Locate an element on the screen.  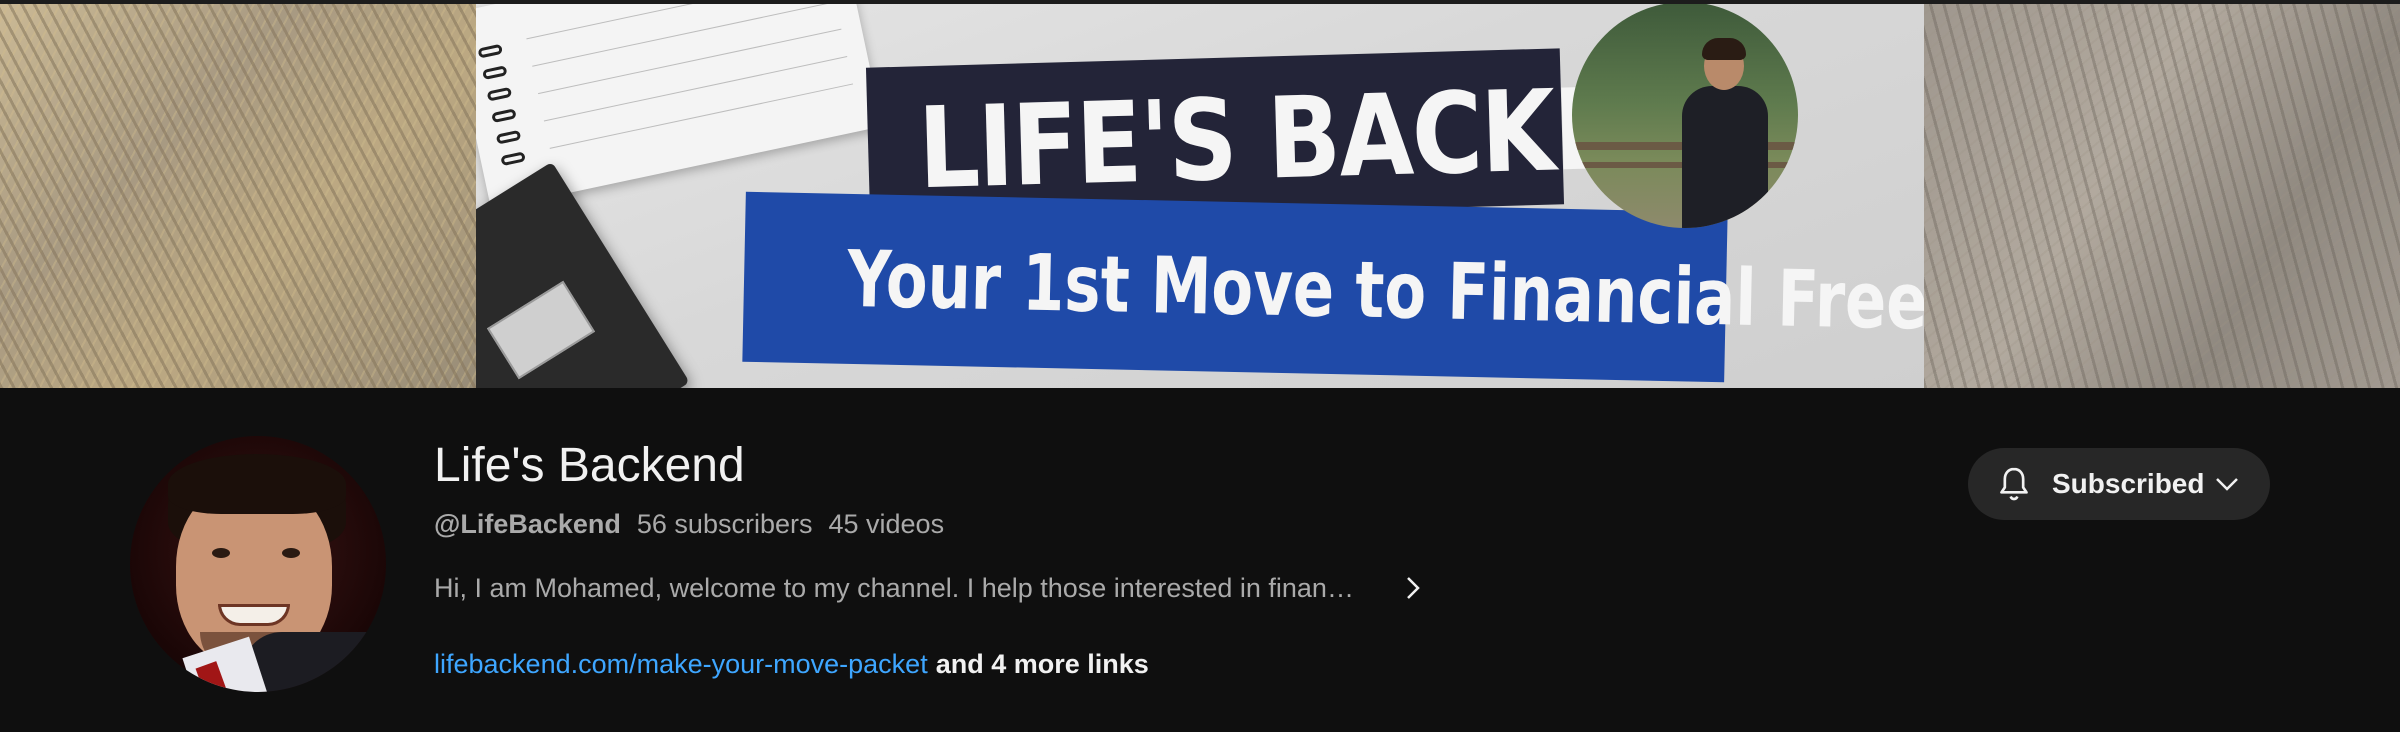
banner-subtitle: Your 1st Move to Financial Freedom is located at coordinates (1385, 292).